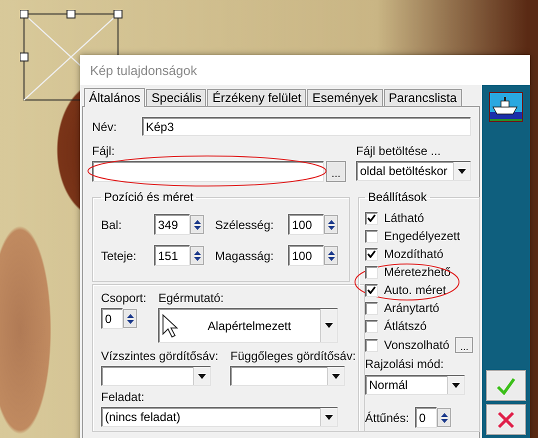 The image size is (538, 438). Describe the element at coordinates (387, 417) in the screenshot. I see `field-label: Áttűnés:` at that location.